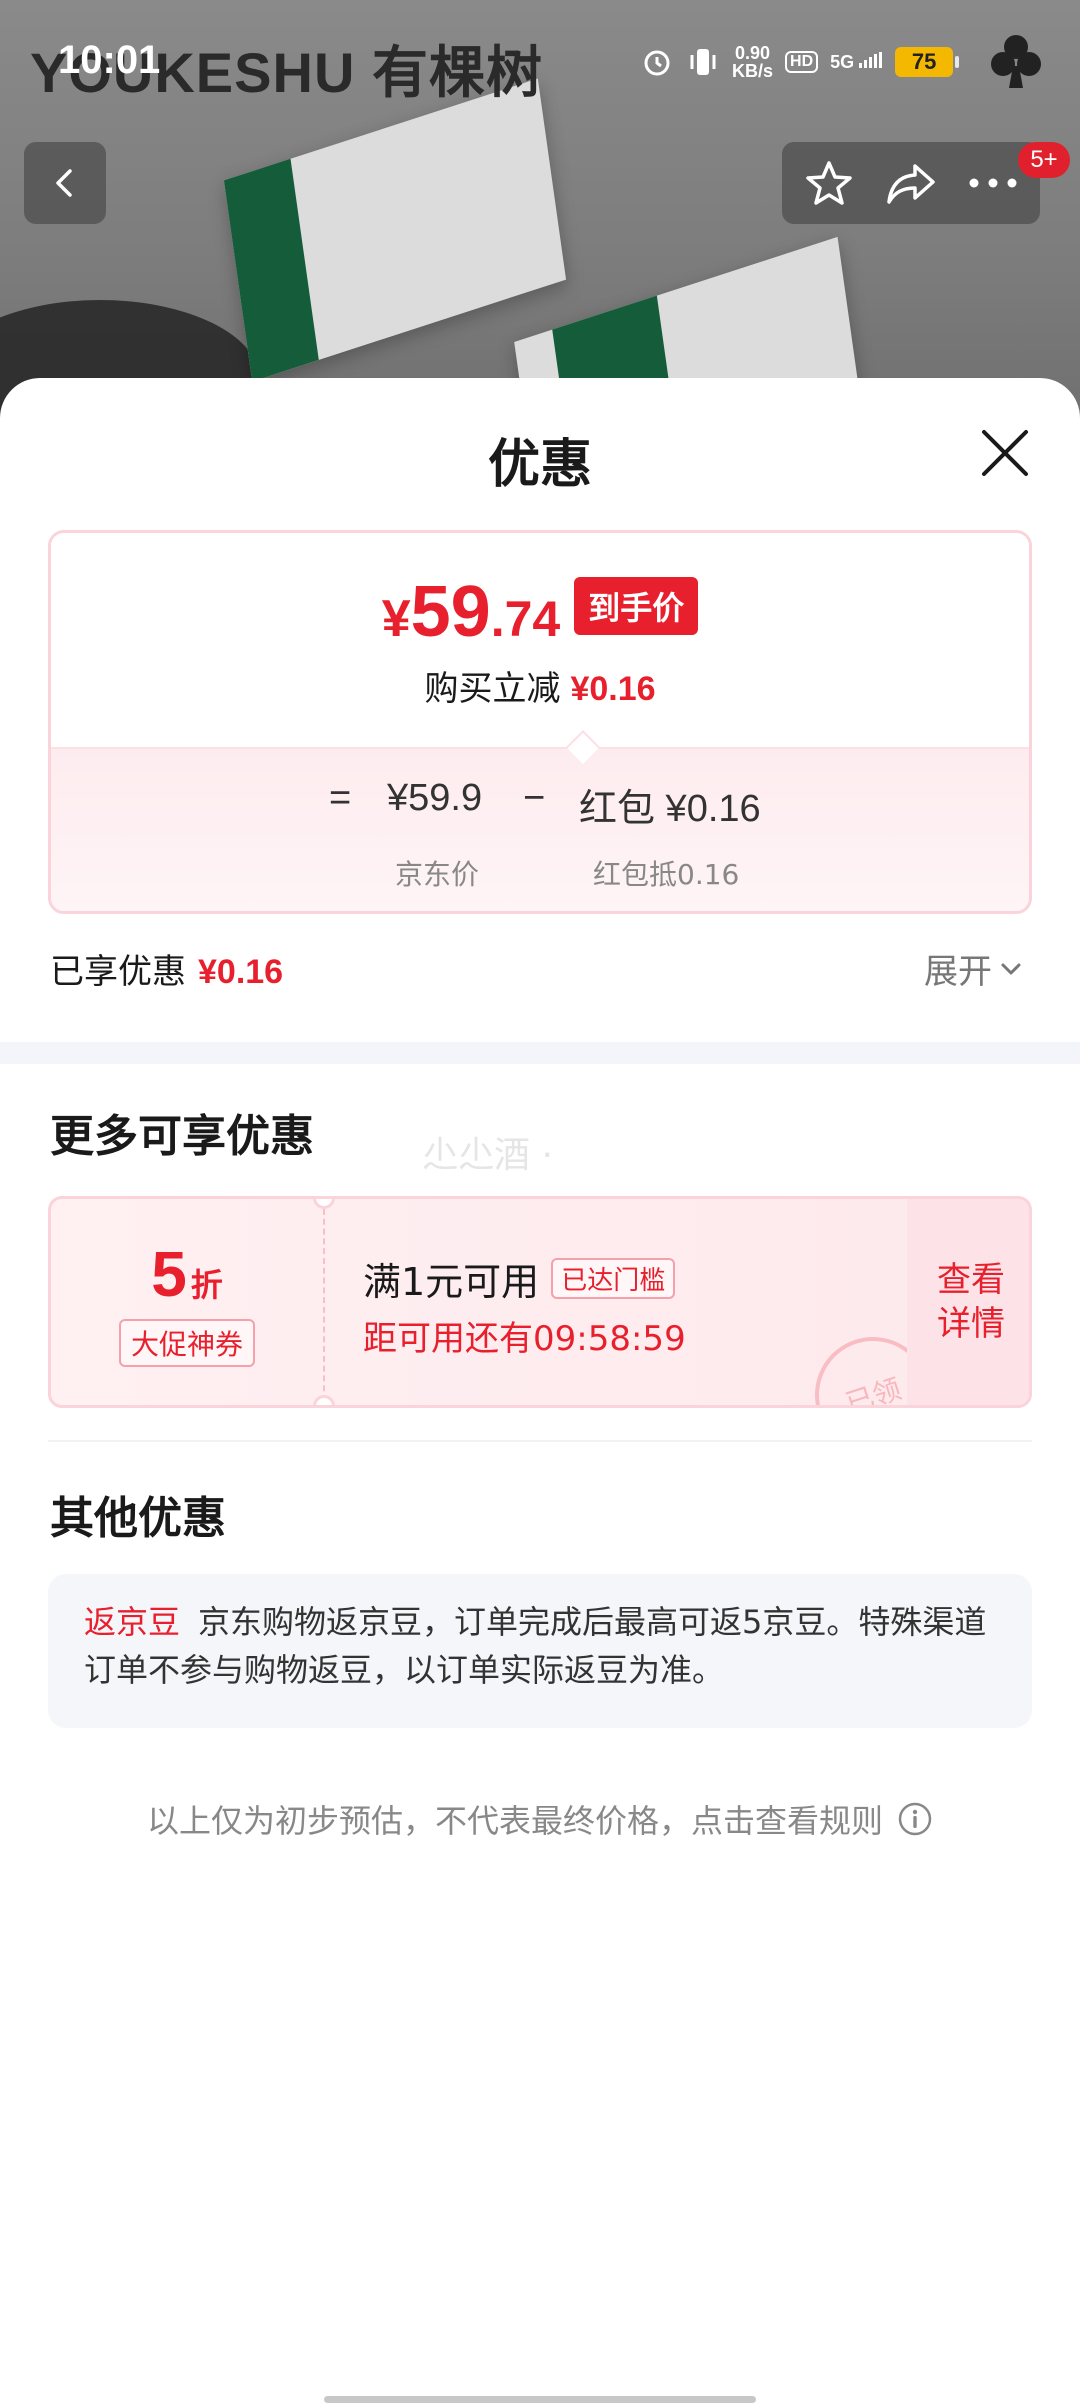 The image size is (1080, 2408). Describe the element at coordinates (324, 1400) in the screenshot. I see `coupon-notch` at that location.